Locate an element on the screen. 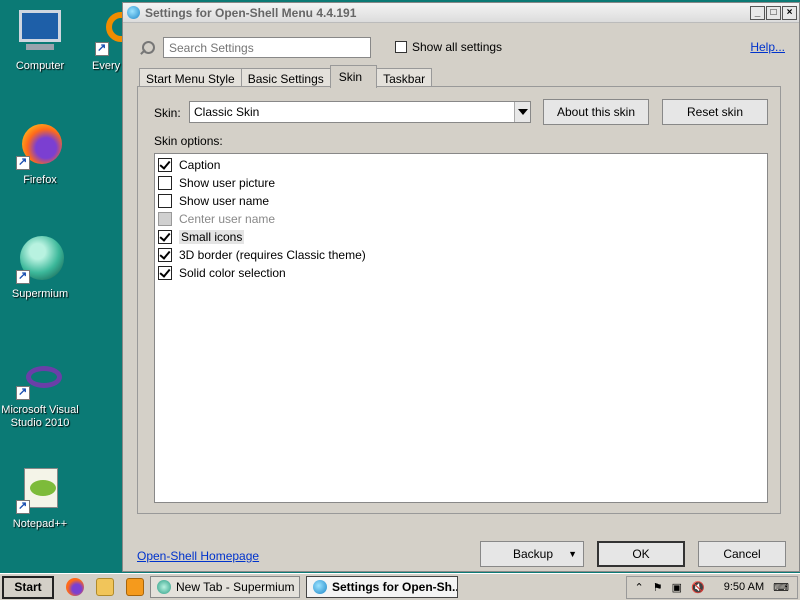  skin-select-value: Classic Skin is located at coordinates (227, 112).